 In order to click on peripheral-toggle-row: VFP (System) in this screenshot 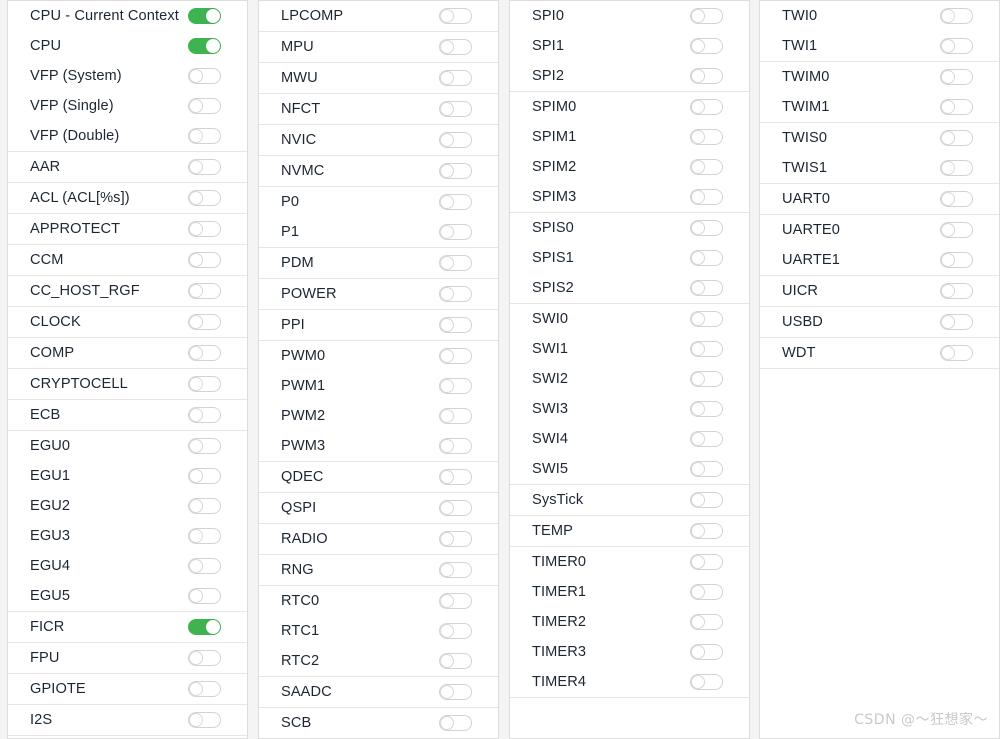, I will do `click(127, 76)`.